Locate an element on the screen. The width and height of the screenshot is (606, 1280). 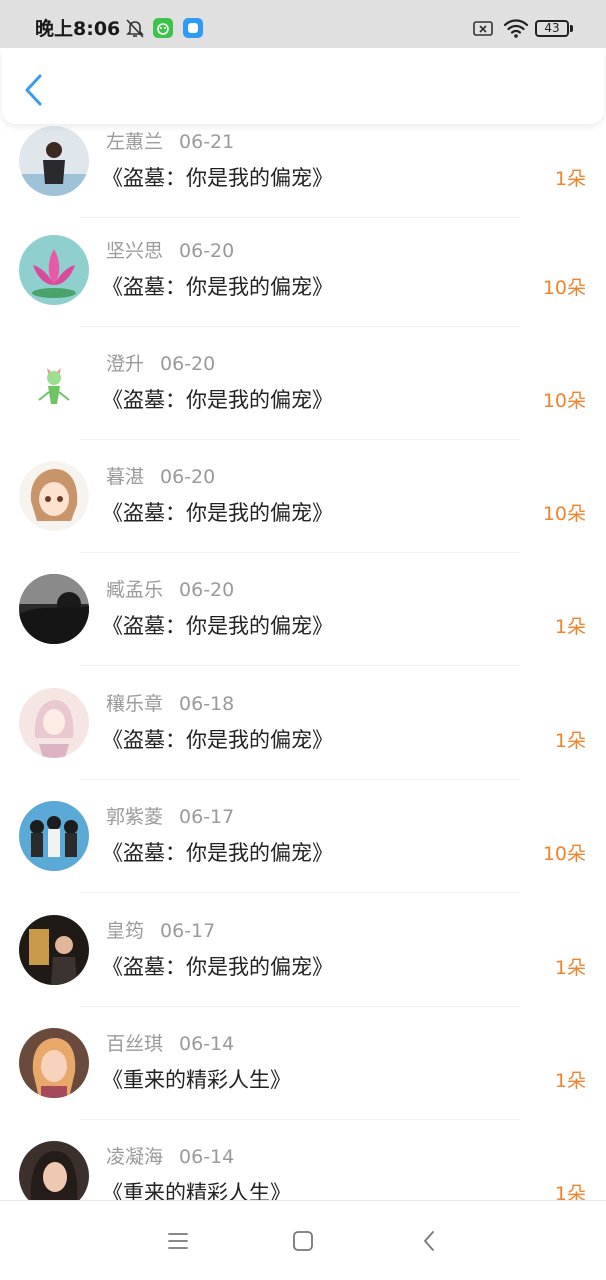
sim-off-icon is located at coordinates (483, 28).